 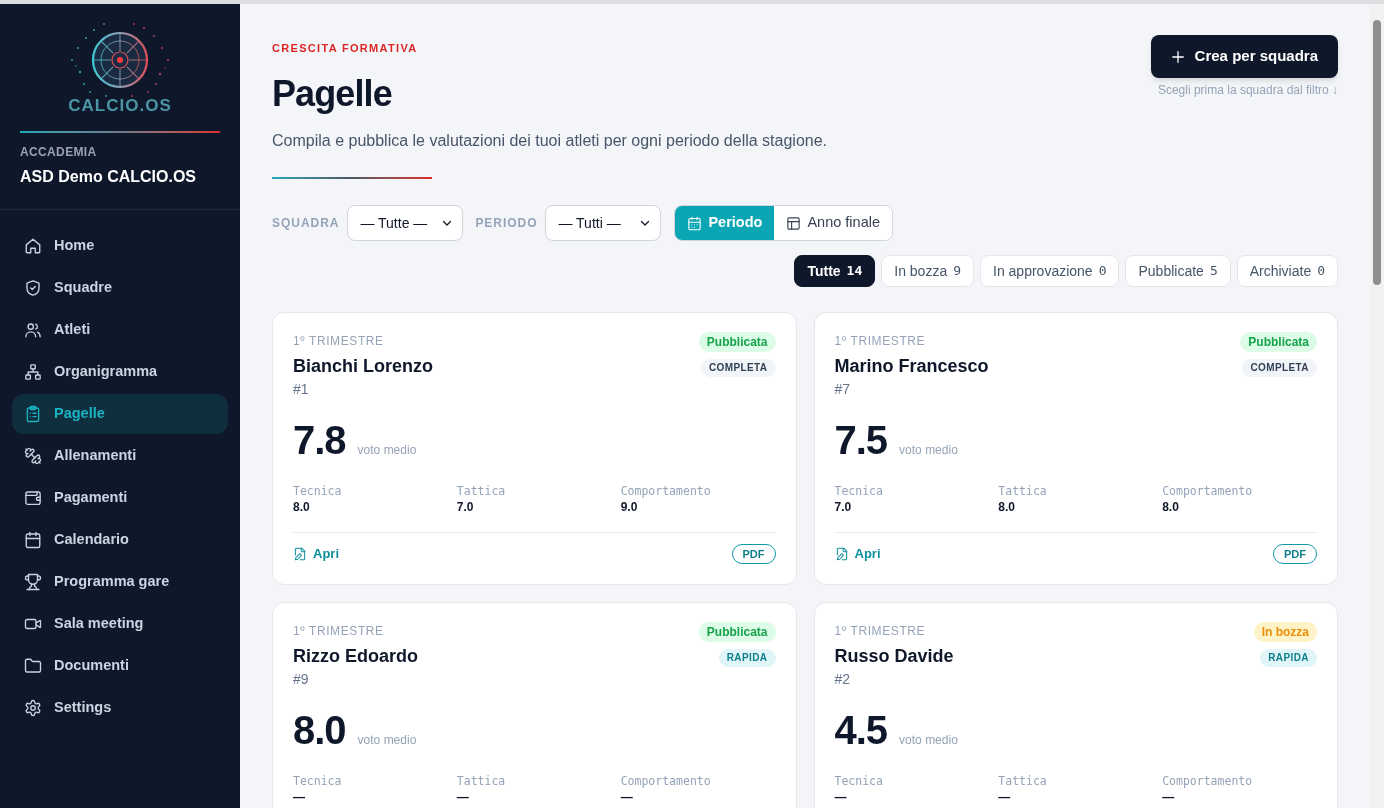 What do you see at coordinates (345, 48) in the screenshot?
I see `section-eyebrow: CRESCITA FORMATIVA` at bounding box center [345, 48].